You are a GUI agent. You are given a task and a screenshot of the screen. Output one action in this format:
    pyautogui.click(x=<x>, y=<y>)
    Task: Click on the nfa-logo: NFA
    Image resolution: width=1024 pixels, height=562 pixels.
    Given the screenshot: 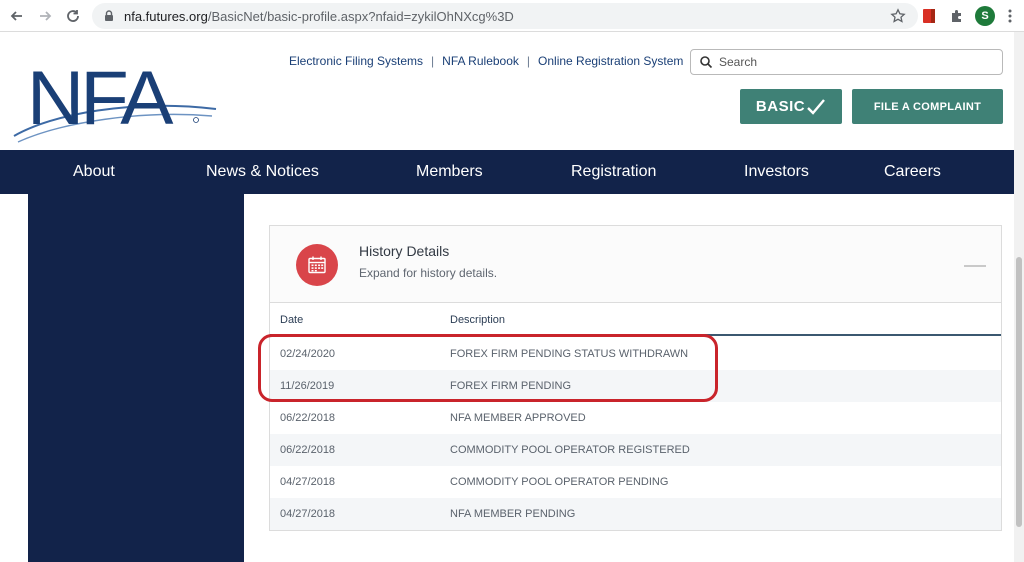 What is the action you would take?
    pyautogui.click(x=115, y=99)
    